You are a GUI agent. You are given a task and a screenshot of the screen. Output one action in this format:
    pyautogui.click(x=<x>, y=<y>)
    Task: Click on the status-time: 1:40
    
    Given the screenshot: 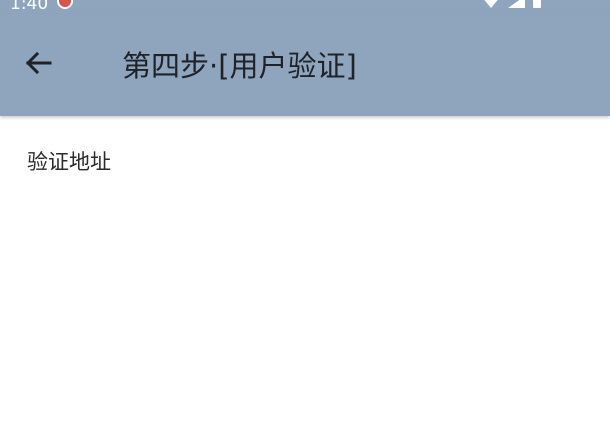 What is the action you would take?
    pyautogui.click(x=29, y=7)
    